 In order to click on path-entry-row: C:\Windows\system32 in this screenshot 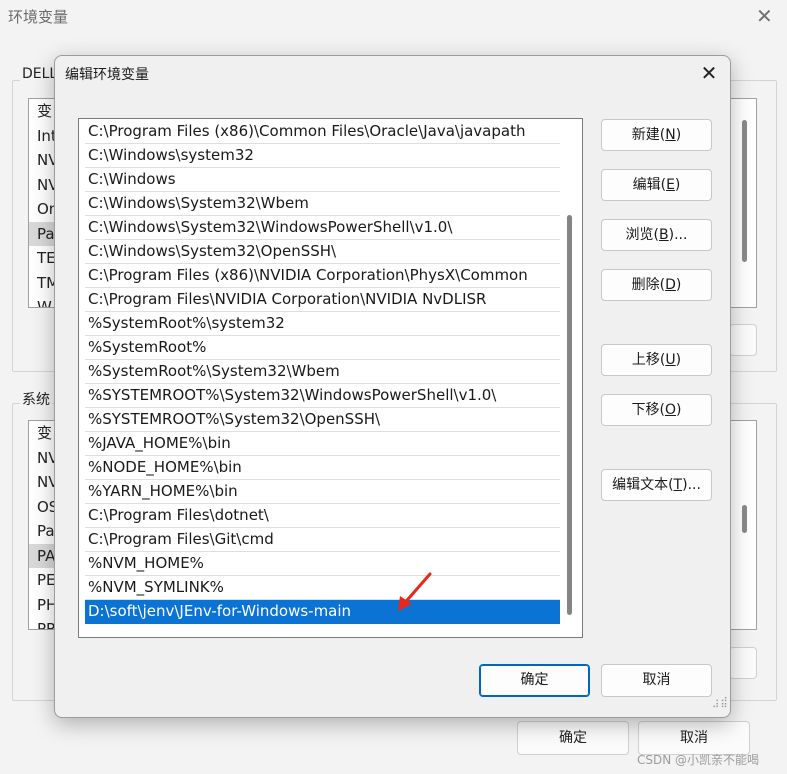, I will do `click(322, 156)`.